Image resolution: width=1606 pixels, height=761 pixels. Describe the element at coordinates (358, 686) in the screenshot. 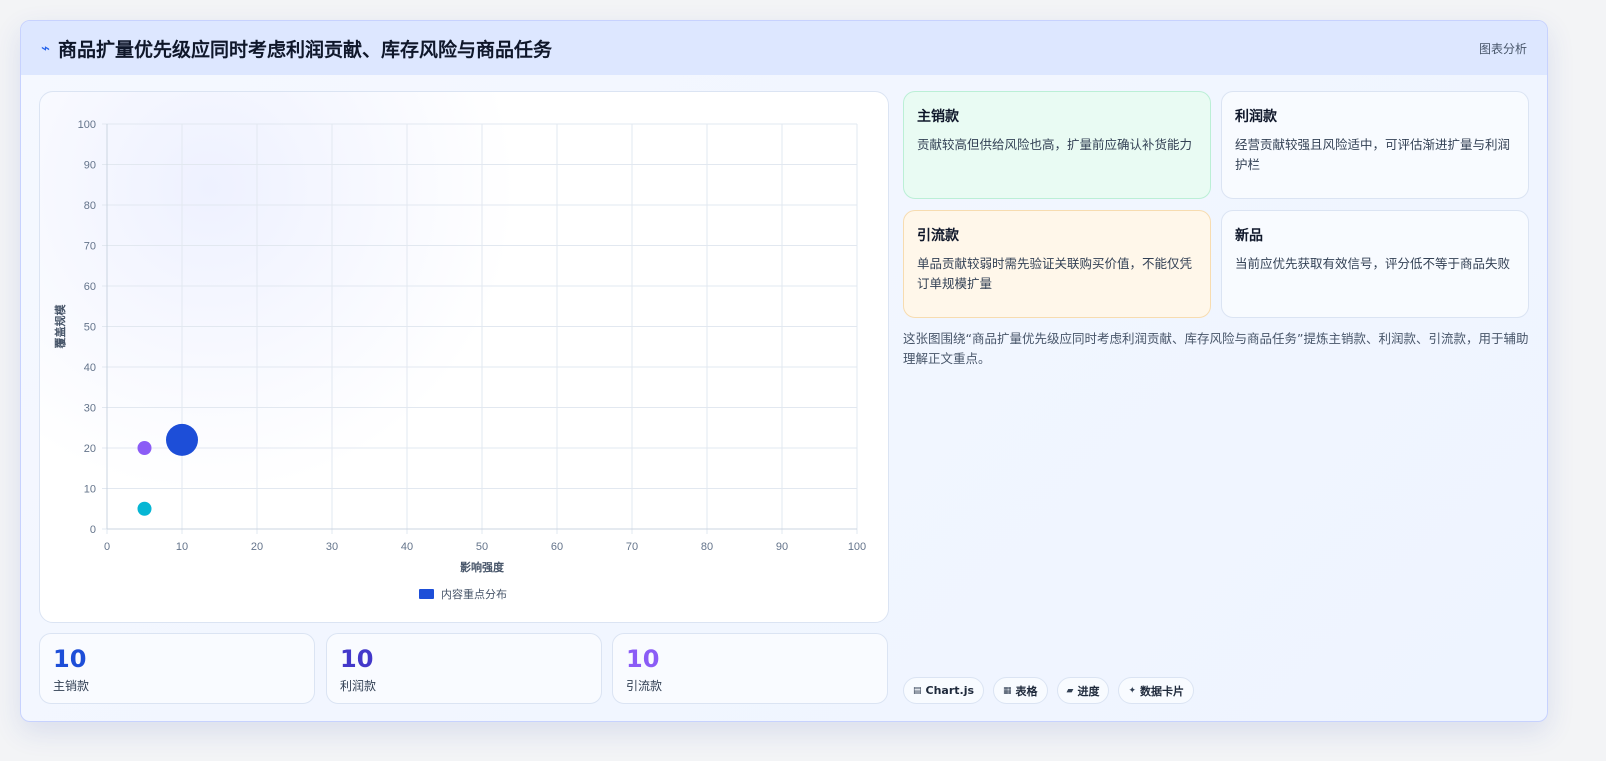

I see `stat-label: 利润款` at that location.